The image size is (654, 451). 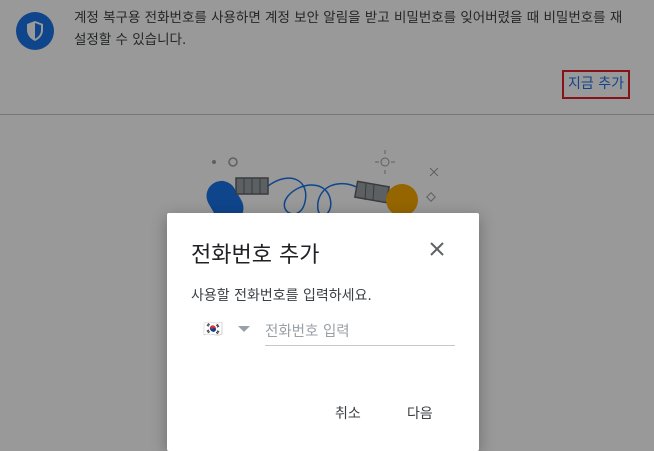 I want to click on phone-field, so click(x=360, y=333).